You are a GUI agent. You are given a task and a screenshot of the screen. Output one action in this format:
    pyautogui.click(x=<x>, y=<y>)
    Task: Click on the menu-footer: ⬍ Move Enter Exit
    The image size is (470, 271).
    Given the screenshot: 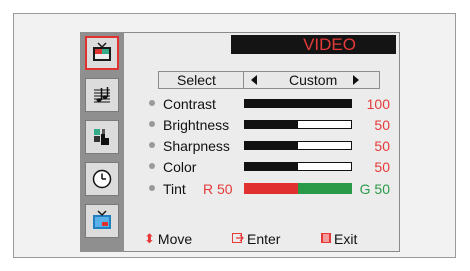 What is the action you would take?
    pyautogui.click(x=240, y=239)
    